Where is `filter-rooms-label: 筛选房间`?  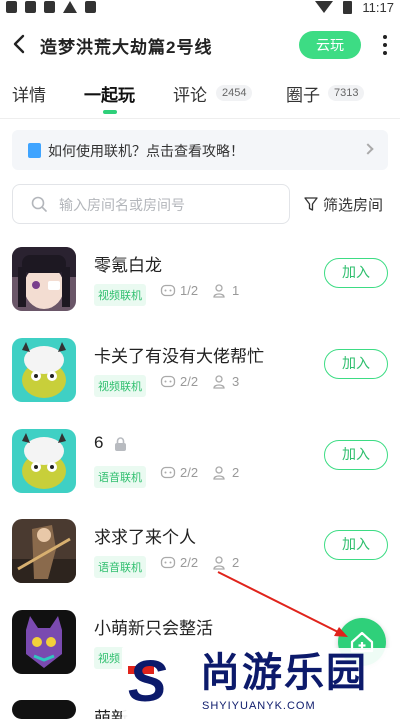 filter-rooms-label: 筛选房间 is located at coordinates (353, 205).